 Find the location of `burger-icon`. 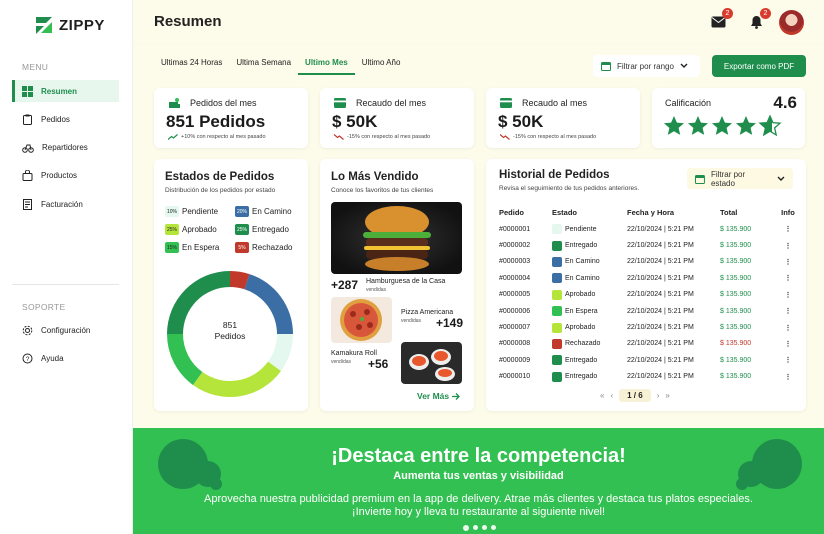

burger-icon is located at coordinates (397, 238).